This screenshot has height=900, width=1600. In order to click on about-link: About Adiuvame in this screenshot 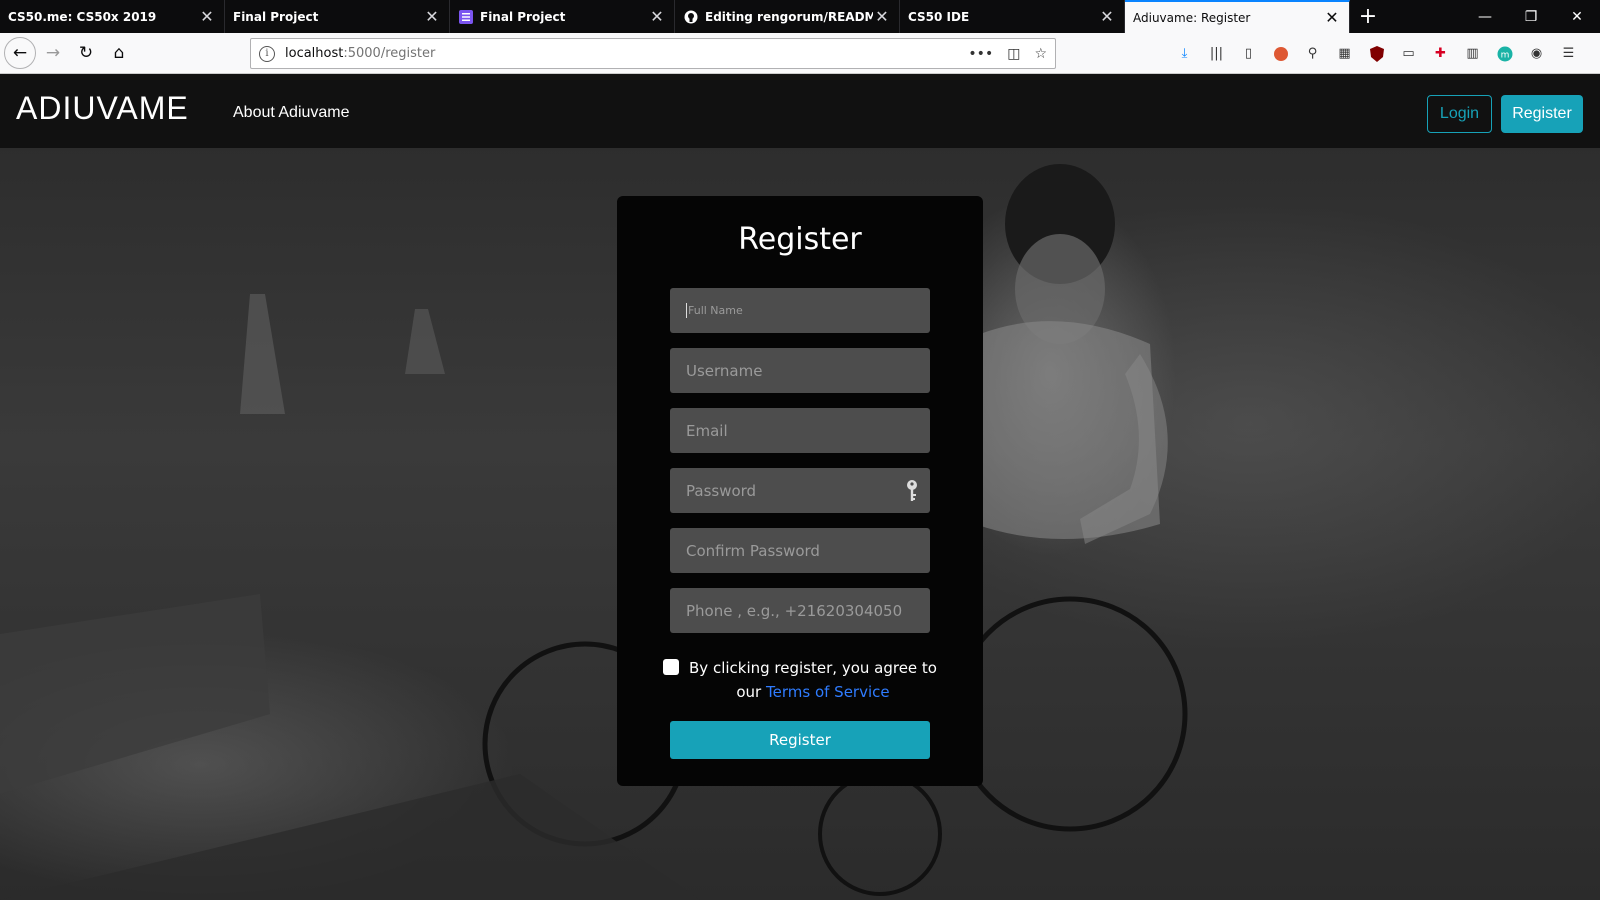, I will do `click(291, 113)`.